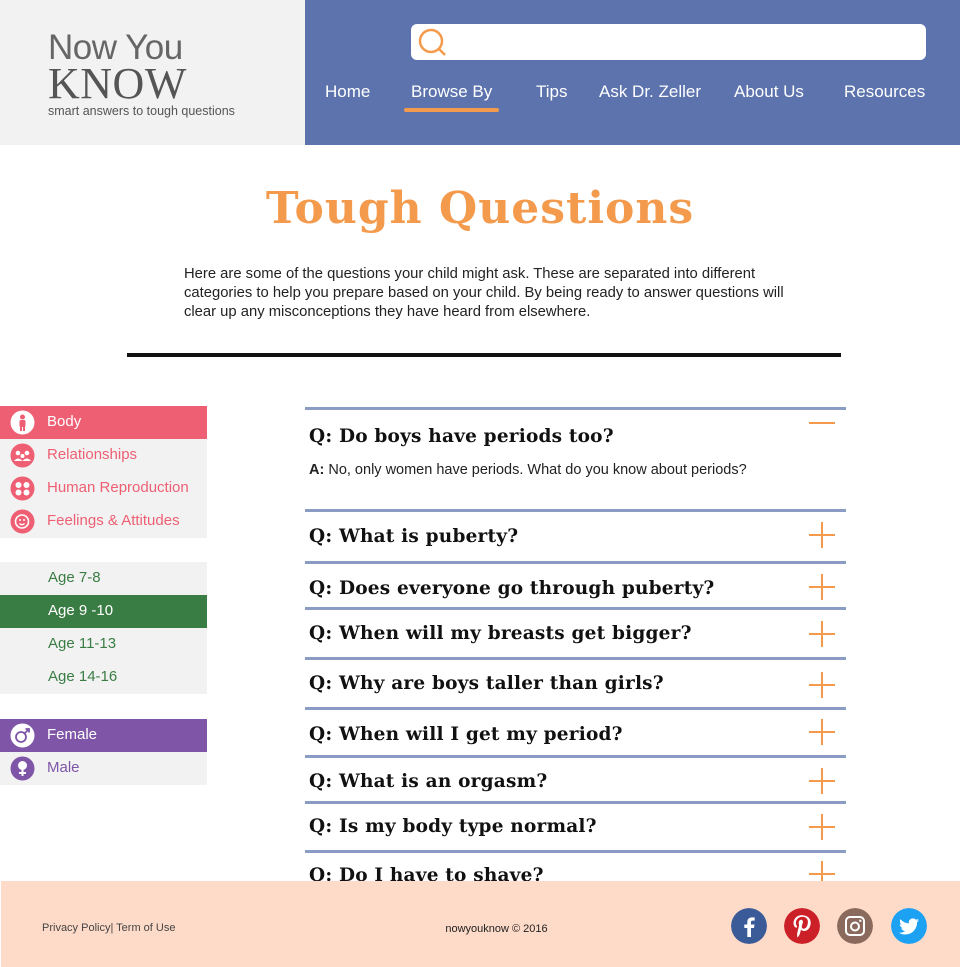 The height and width of the screenshot is (967, 960). I want to click on age-7-8: Age 7-8, so click(103, 578).